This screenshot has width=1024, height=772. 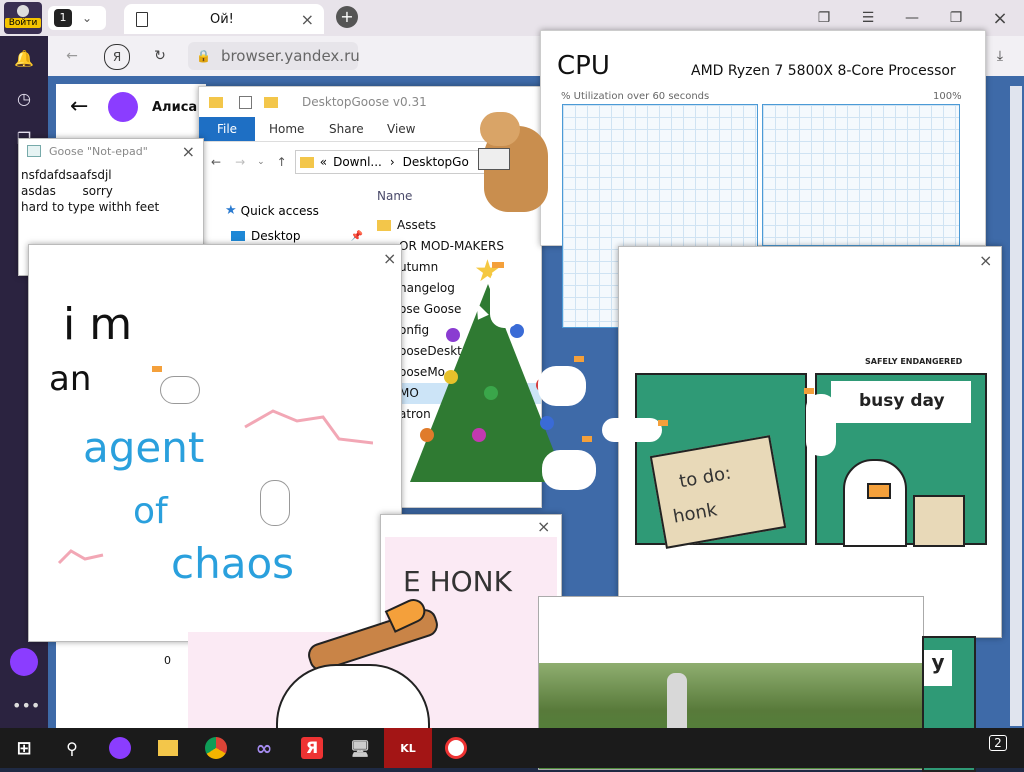 What do you see at coordinates (512, 163) in the screenshot?
I see `hamster-sticker` at bounding box center [512, 163].